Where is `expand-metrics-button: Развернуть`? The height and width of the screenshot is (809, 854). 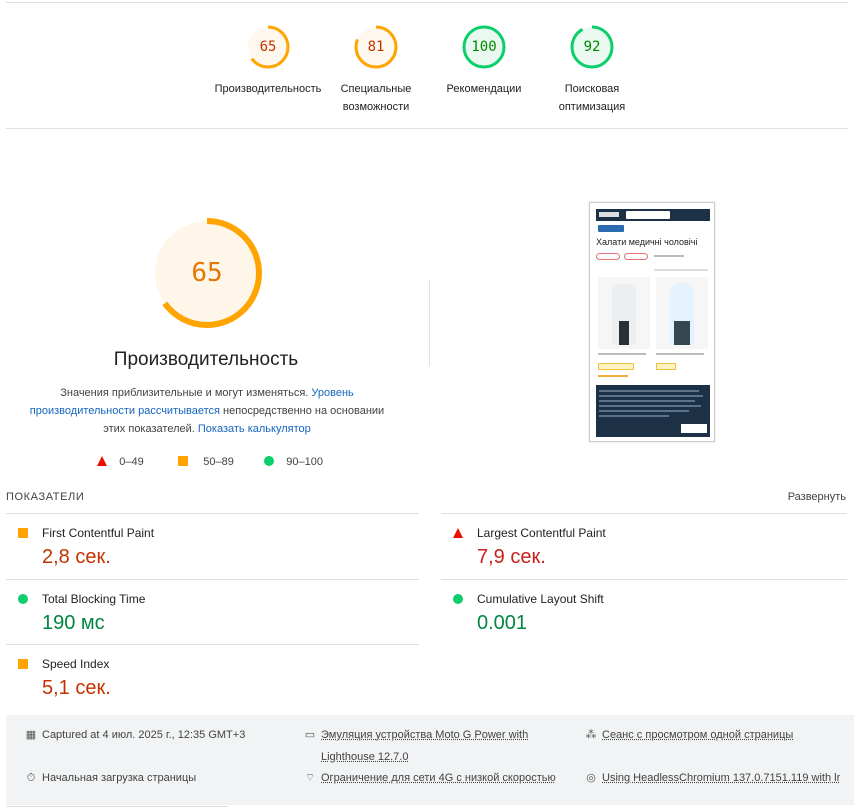
expand-metrics-button: Развернуть is located at coordinates (817, 497).